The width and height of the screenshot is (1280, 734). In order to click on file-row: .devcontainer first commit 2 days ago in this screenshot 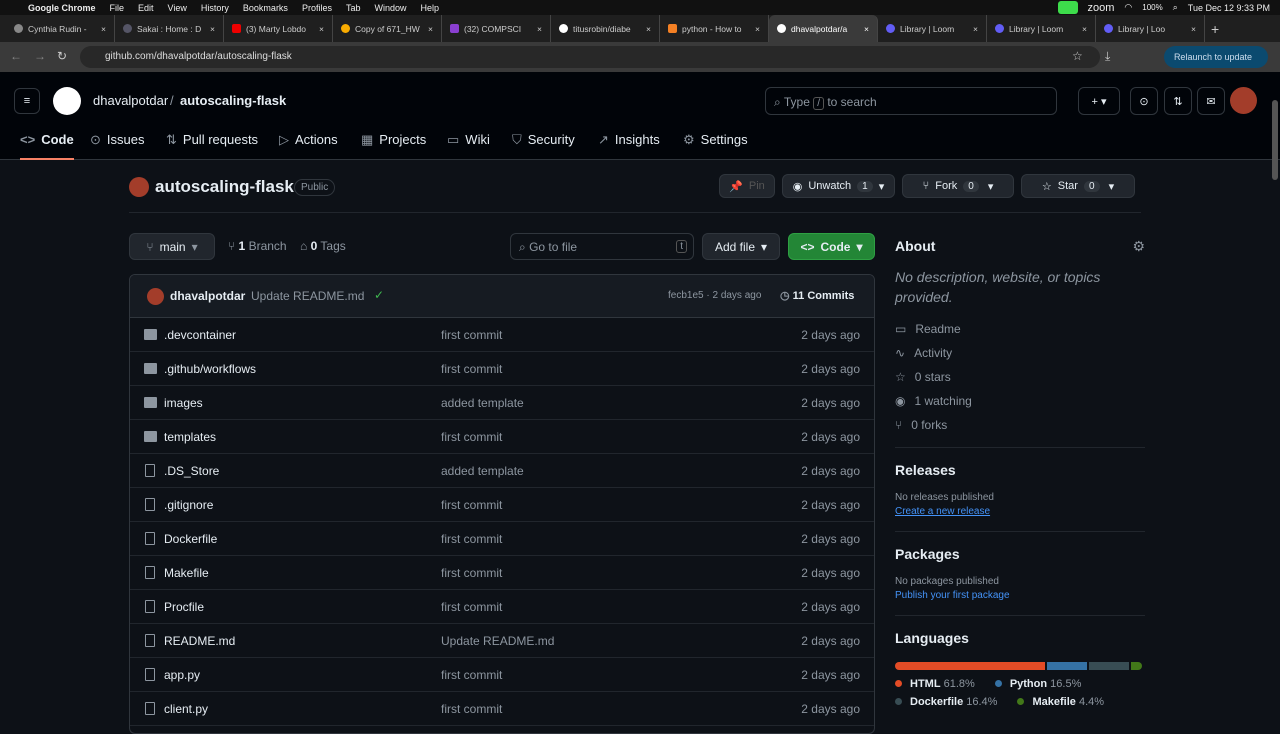, I will do `click(502, 335)`.